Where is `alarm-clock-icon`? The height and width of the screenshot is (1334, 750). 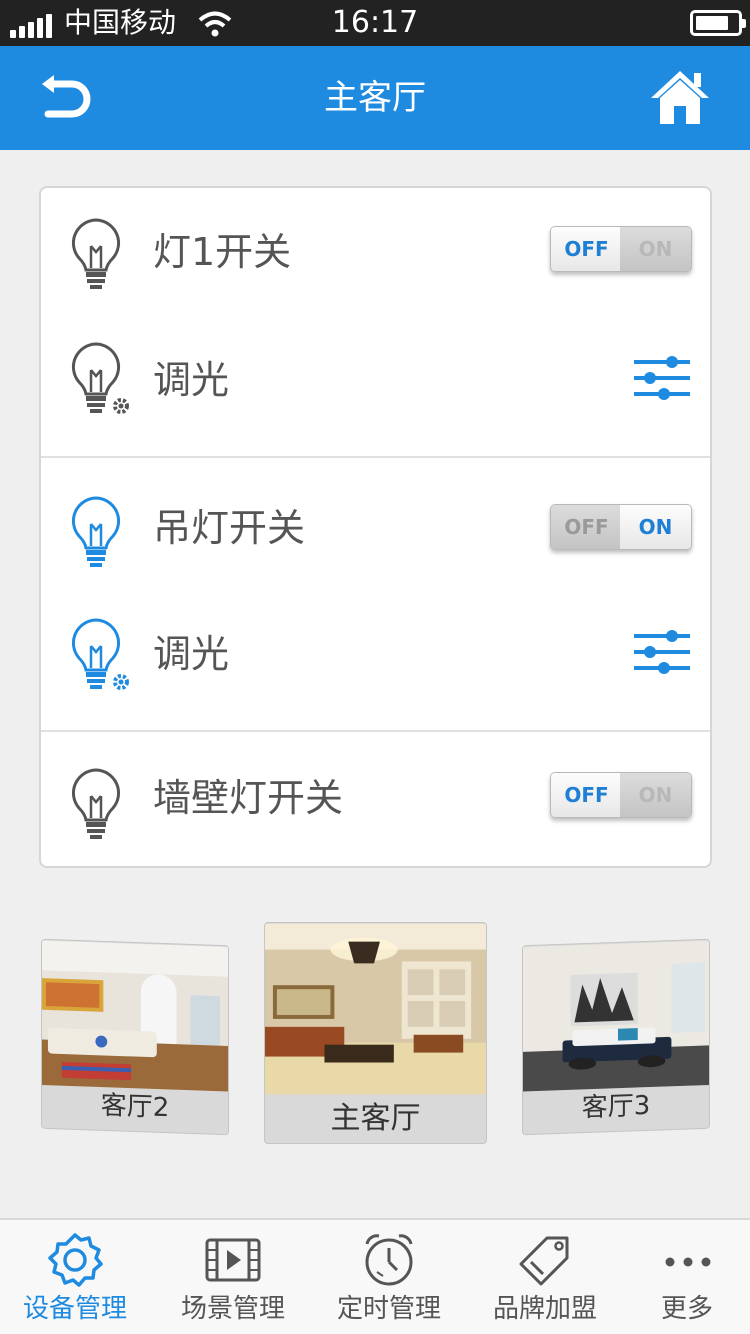
alarm-clock-icon is located at coordinates (389, 1260).